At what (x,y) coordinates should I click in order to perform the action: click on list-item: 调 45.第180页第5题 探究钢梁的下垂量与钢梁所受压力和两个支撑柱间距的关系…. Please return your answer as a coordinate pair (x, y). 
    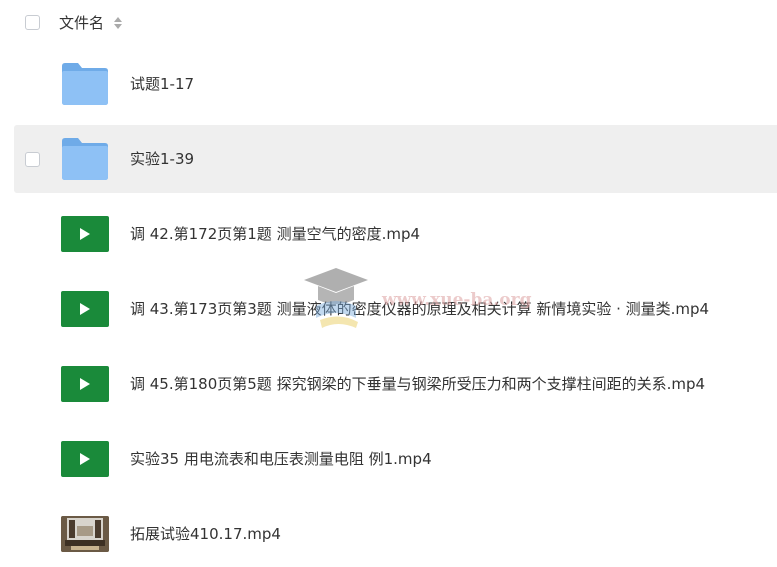
    Looking at the image, I should click on (395, 384).